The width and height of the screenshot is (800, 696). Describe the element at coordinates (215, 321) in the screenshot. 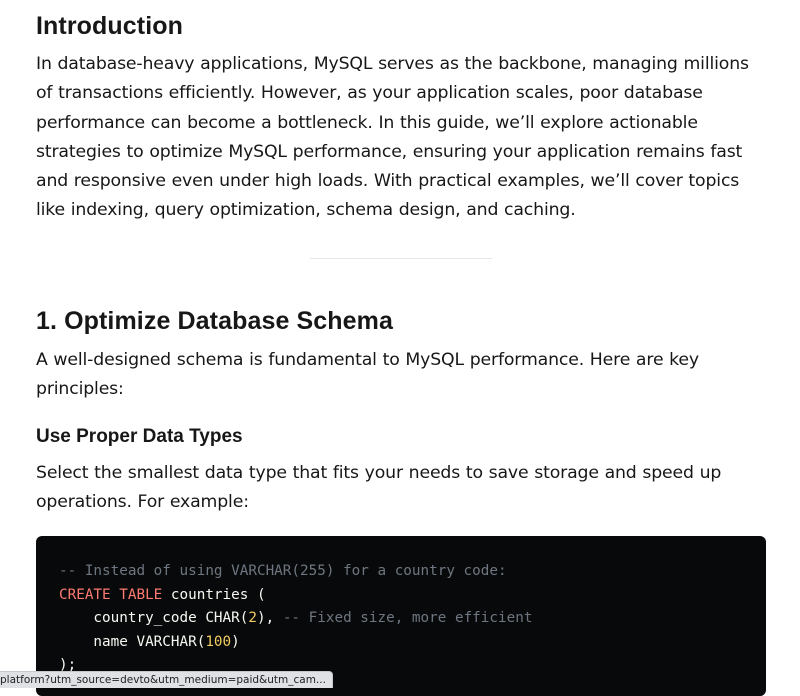

I see `heading-optimize-schema: 1. Optimize Database Schema` at that location.